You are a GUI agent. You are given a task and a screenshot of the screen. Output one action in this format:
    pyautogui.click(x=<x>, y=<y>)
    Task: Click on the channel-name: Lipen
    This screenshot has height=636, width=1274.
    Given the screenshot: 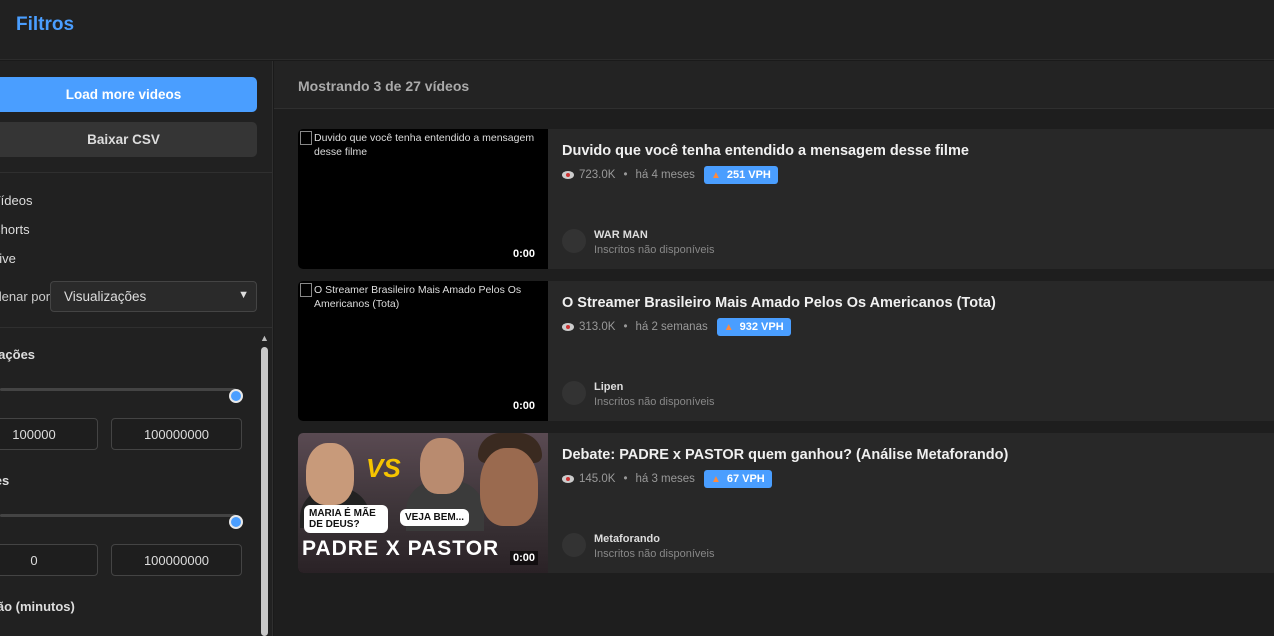 What is the action you would take?
    pyautogui.click(x=608, y=387)
    